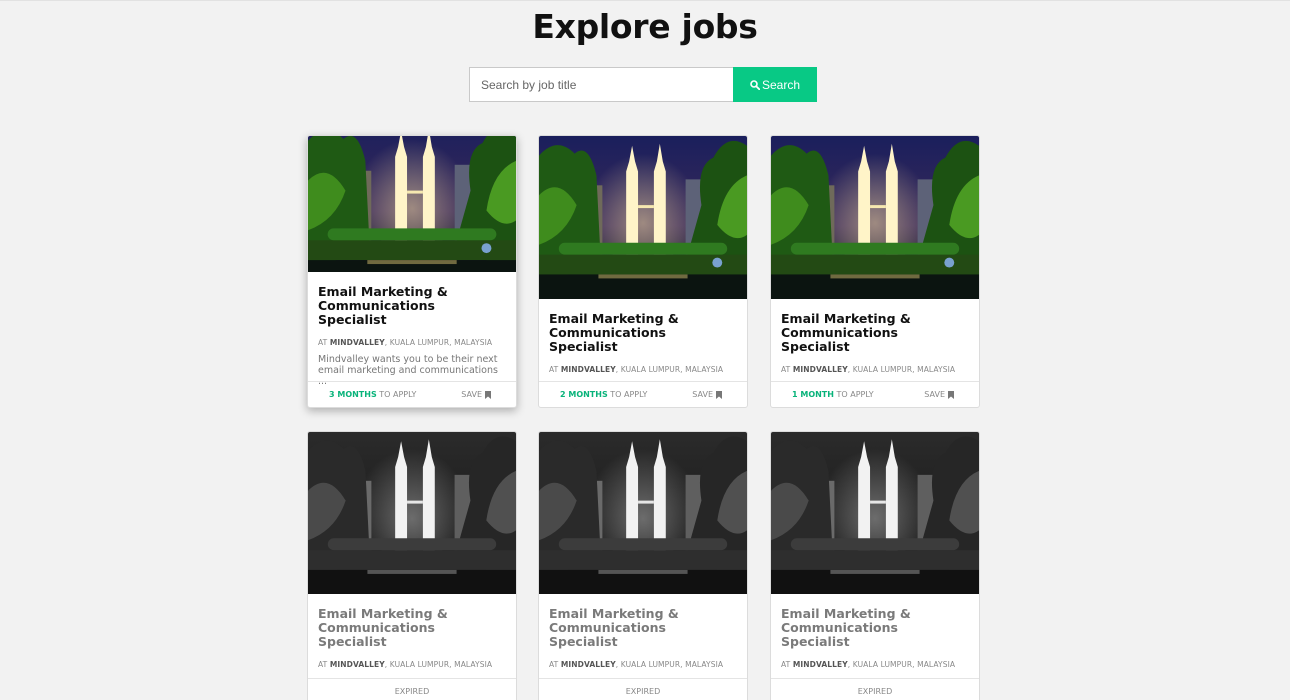 The image size is (1290, 700). What do you see at coordinates (604, 394) in the screenshot?
I see `apply-deadline: 2 MONTHS TO APPLY` at bounding box center [604, 394].